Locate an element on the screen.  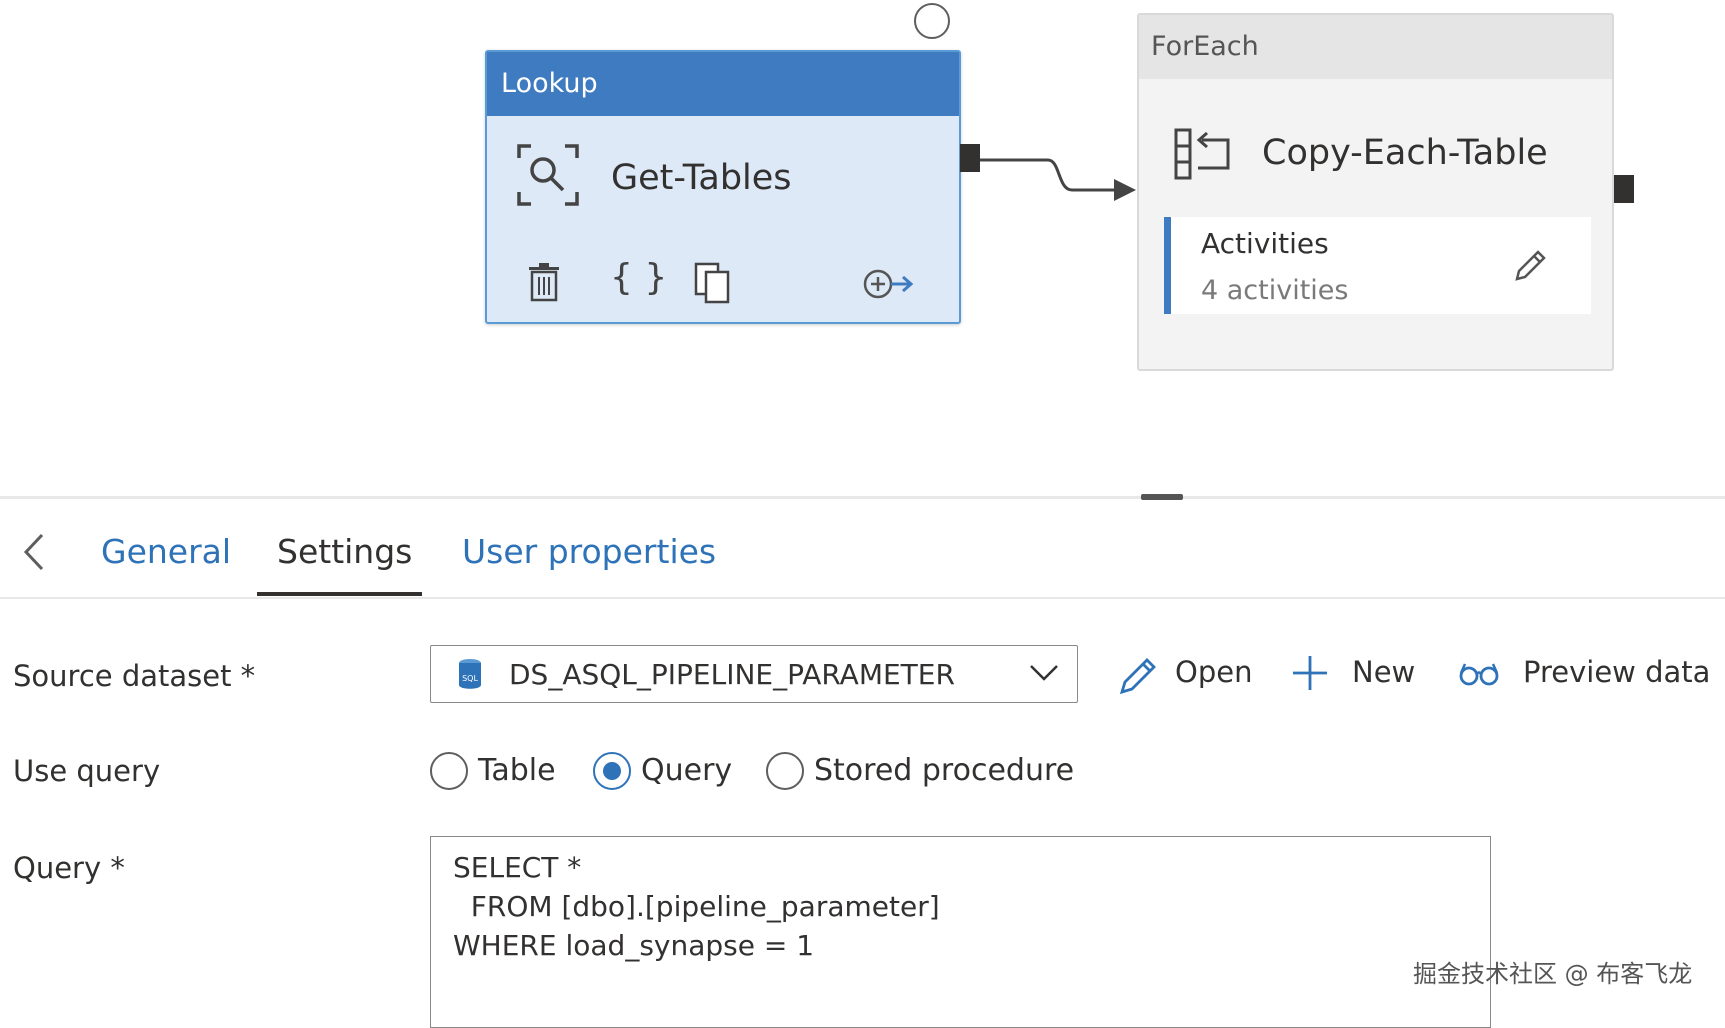
edit-pencil-icon is located at coordinates (1530, 266).